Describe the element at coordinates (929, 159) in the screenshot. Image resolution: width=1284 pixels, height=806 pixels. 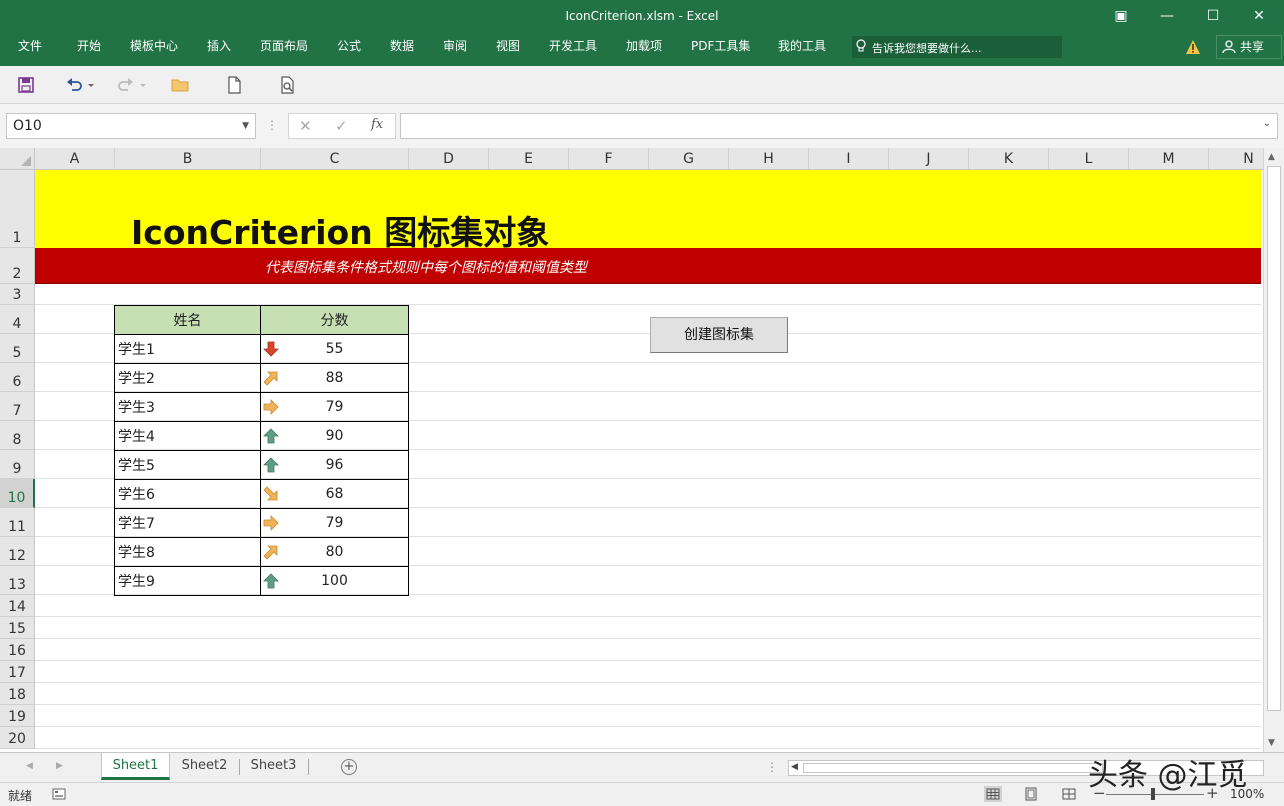
I see `column-header-j: J` at that location.